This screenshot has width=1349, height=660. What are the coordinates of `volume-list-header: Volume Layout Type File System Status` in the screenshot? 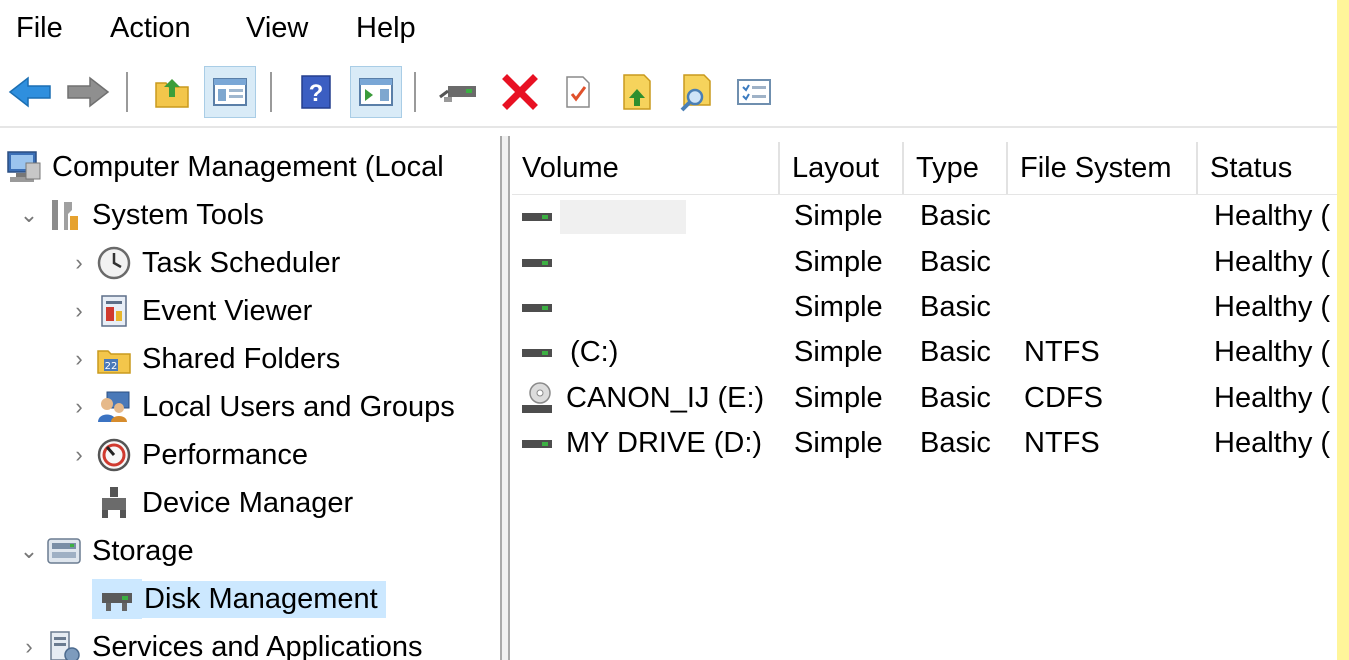 It's located at (924, 168).